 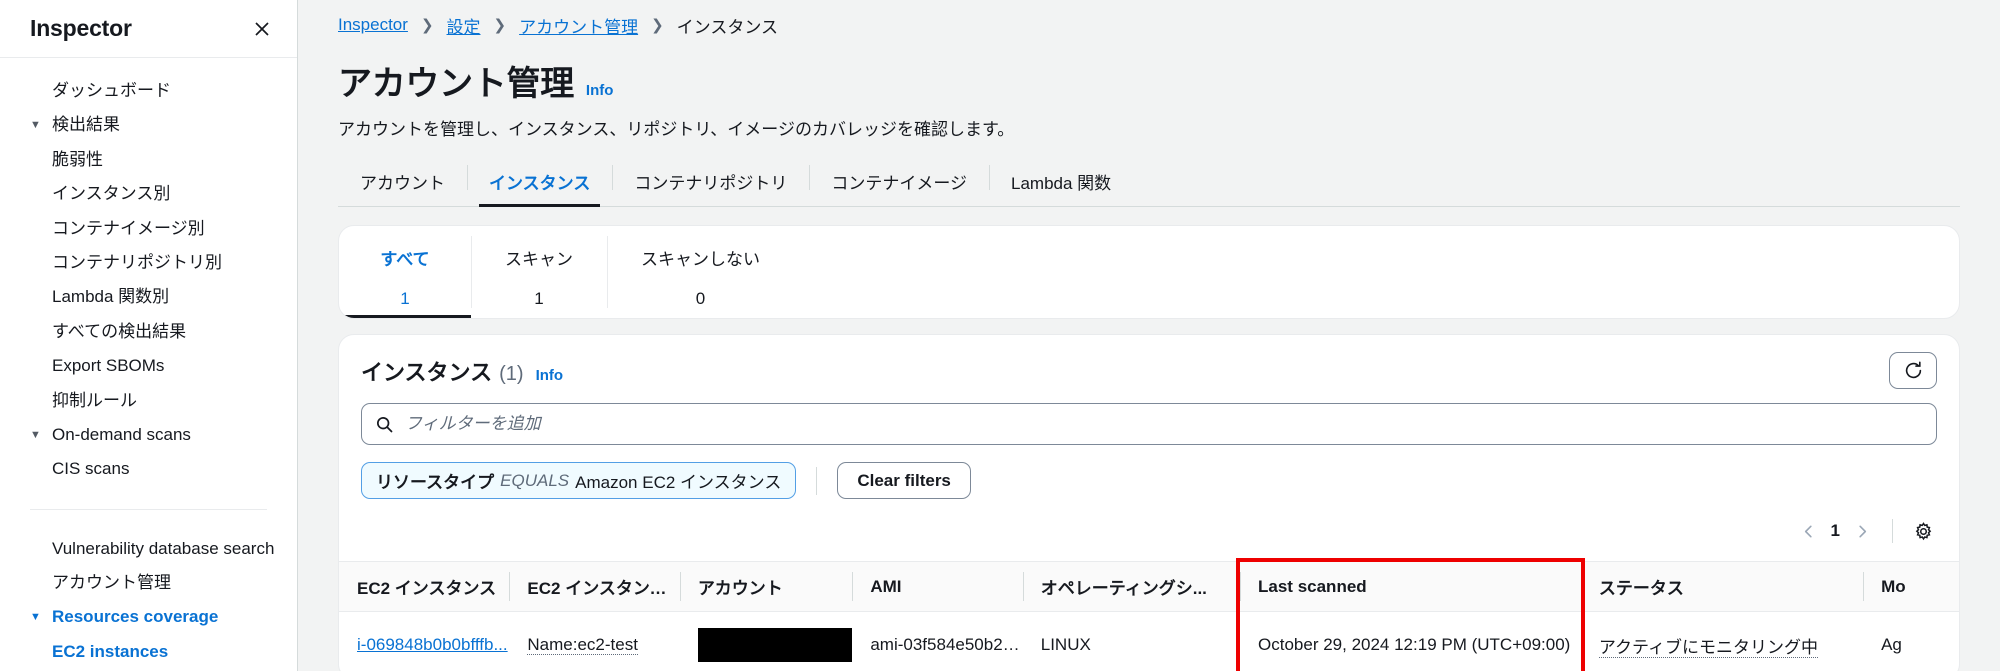 What do you see at coordinates (148, 435) in the screenshot?
I see `sidebar-item-on-demand-scans: ▼ On-demand scans` at bounding box center [148, 435].